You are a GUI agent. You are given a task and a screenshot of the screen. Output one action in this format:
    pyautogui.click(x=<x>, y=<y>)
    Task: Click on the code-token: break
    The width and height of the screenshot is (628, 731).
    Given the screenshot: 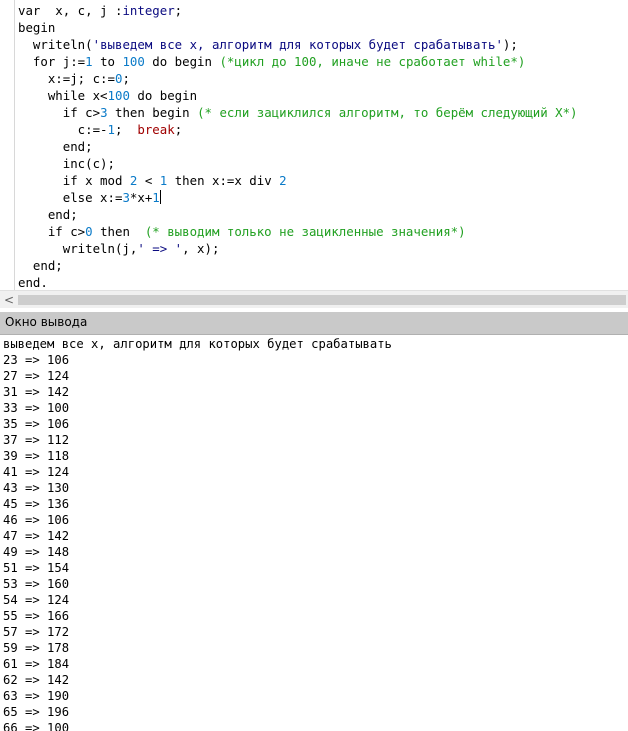 What is the action you would take?
    pyautogui.click(x=156, y=129)
    